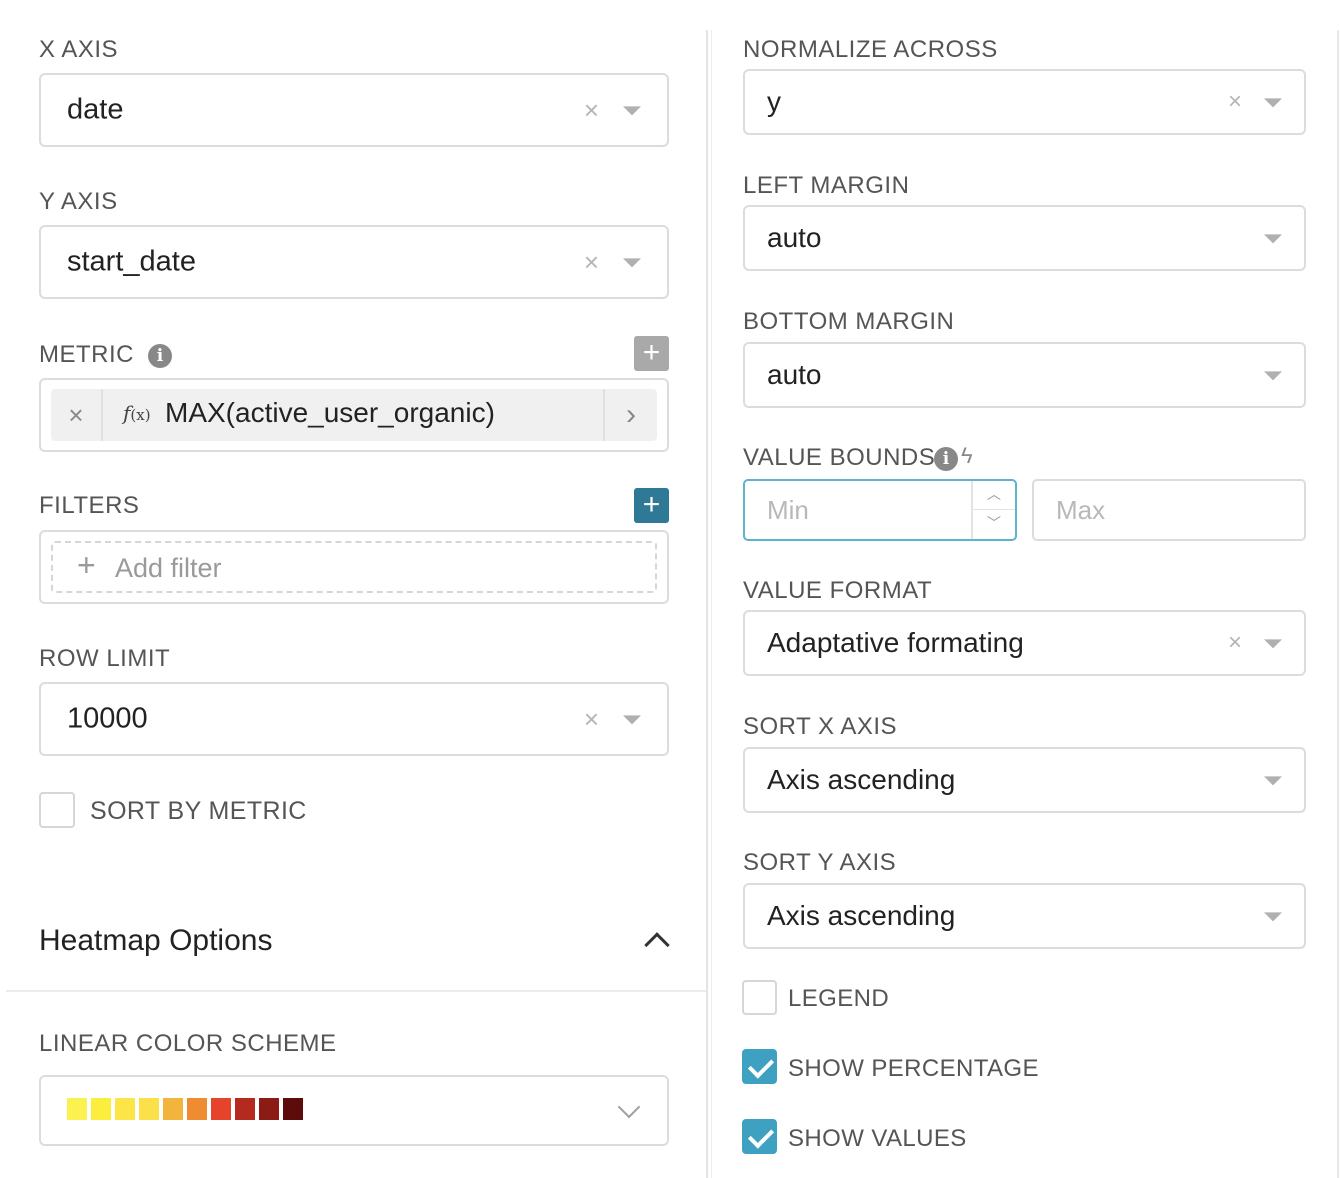 The width and height of the screenshot is (1340, 1178). What do you see at coordinates (95, 109) in the screenshot?
I see `x-axis-value: date` at bounding box center [95, 109].